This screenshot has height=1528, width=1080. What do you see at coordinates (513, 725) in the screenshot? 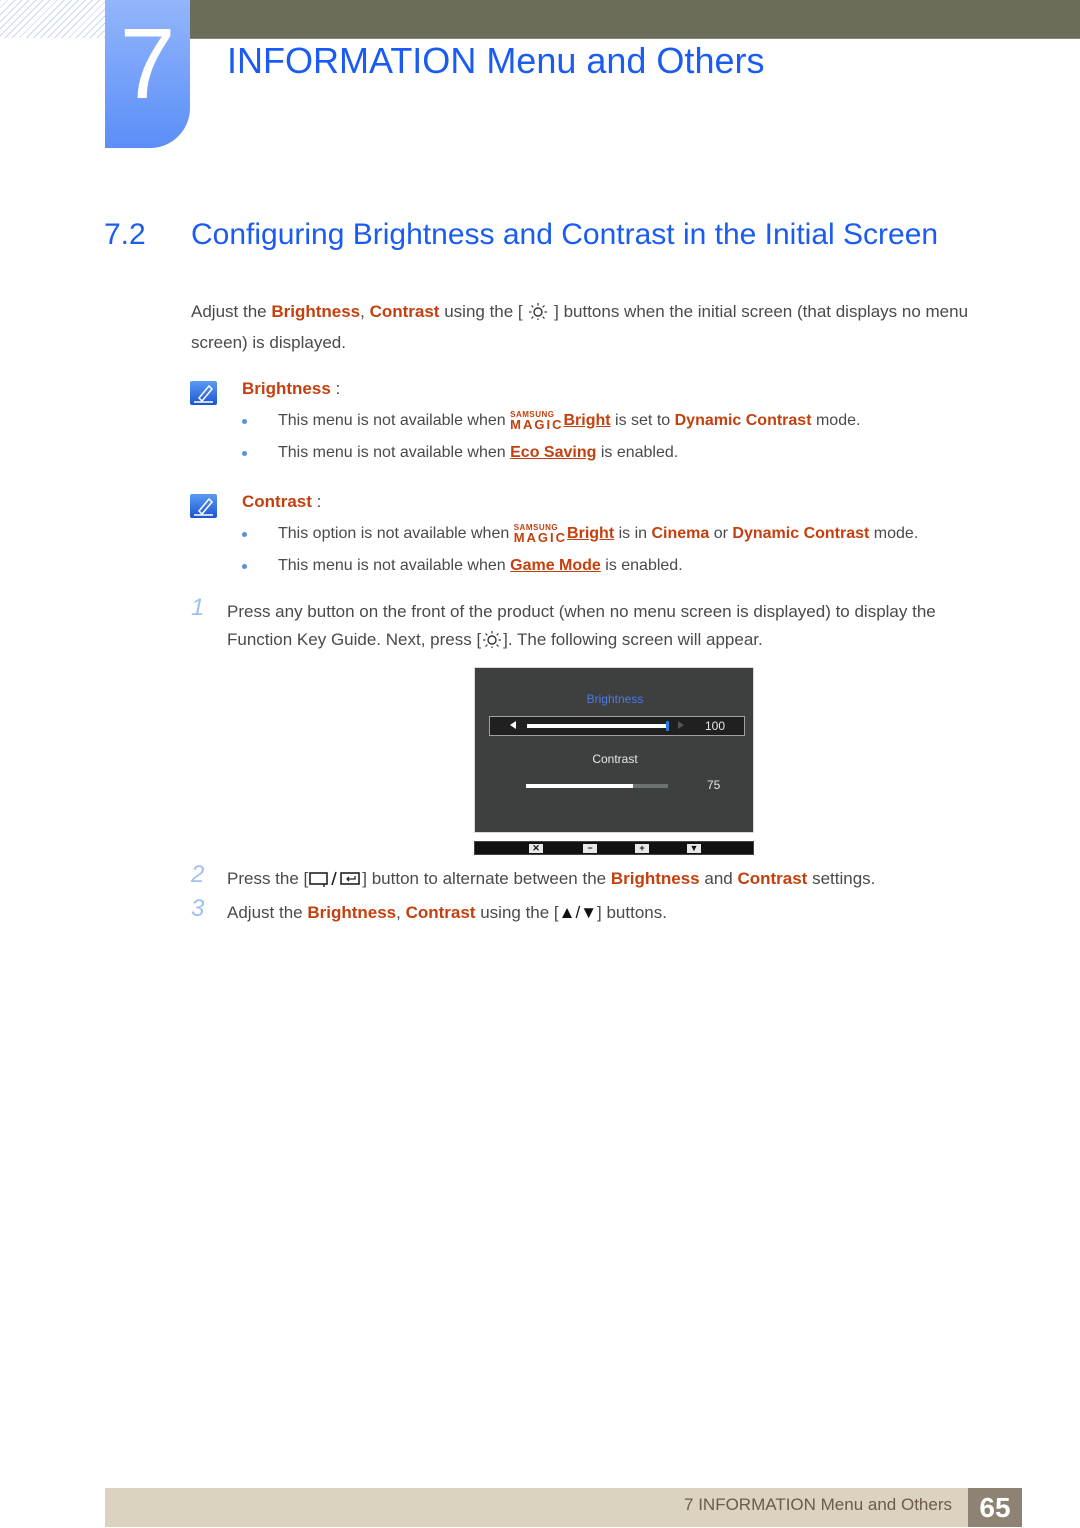
I see `left-arrow-icon` at bounding box center [513, 725].